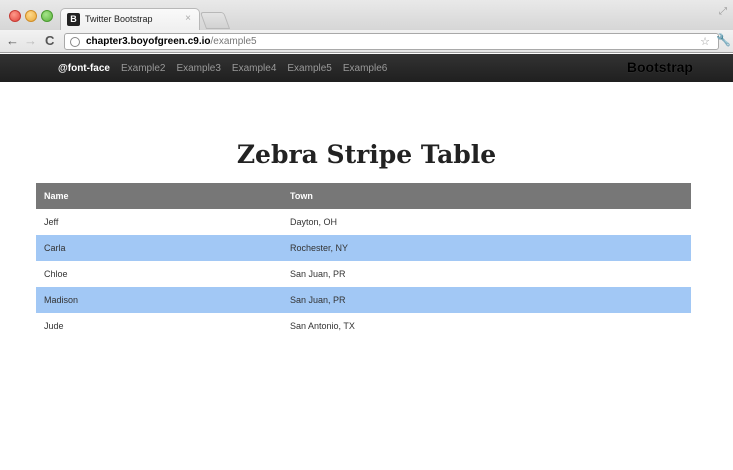  I want to click on nav-item-example3: Example3, so click(198, 68).